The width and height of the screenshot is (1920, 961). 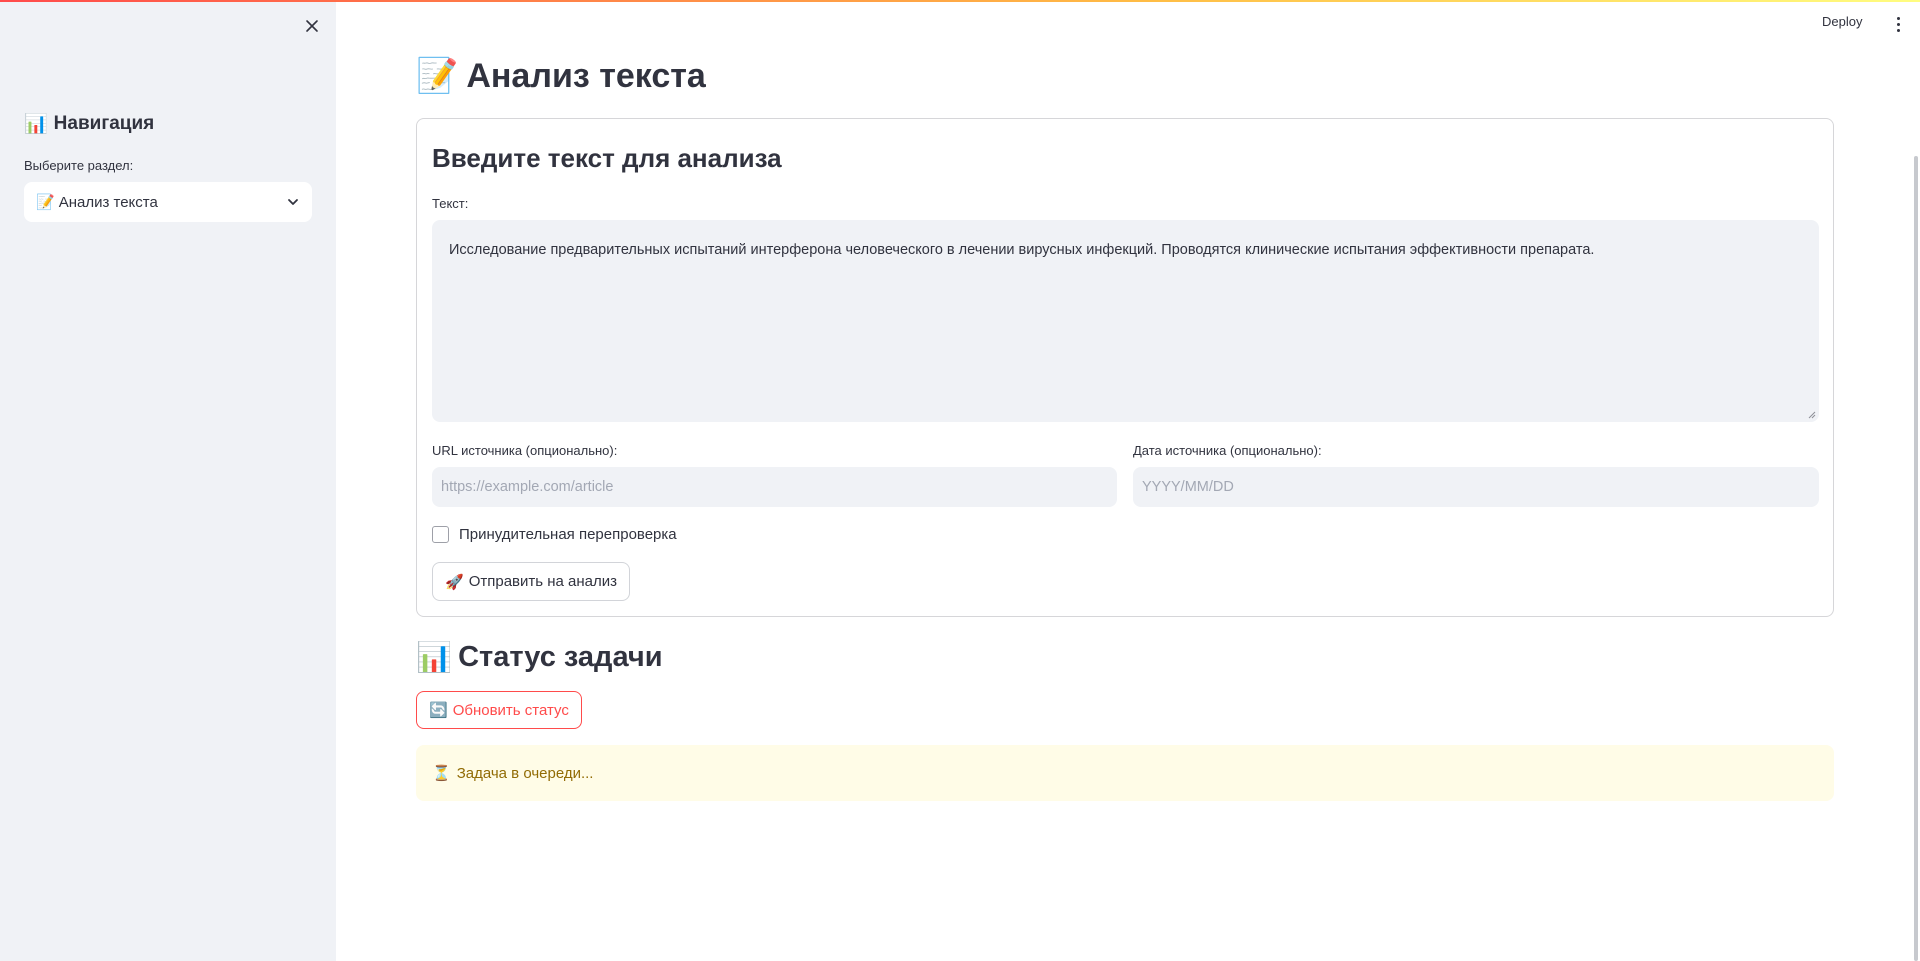 I want to click on scrollbar, so click(x=1916, y=558).